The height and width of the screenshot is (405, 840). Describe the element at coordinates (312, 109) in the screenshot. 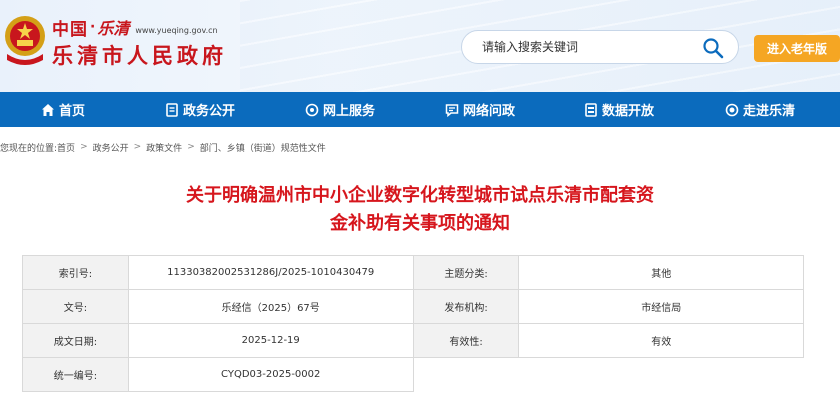

I see `service-icon` at that location.